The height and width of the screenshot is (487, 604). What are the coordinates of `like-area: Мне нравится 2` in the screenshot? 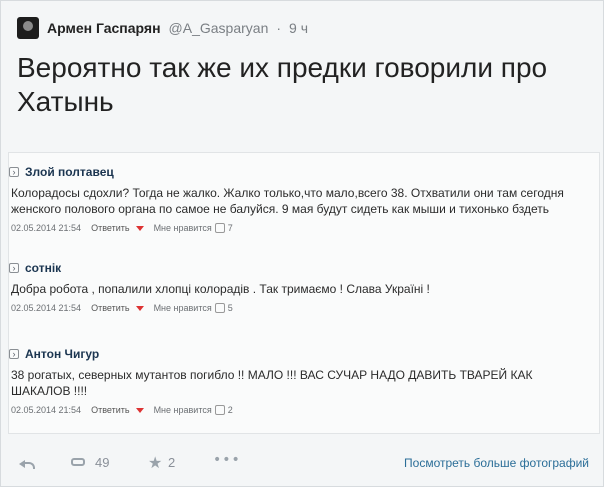 It's located at (193, 410).